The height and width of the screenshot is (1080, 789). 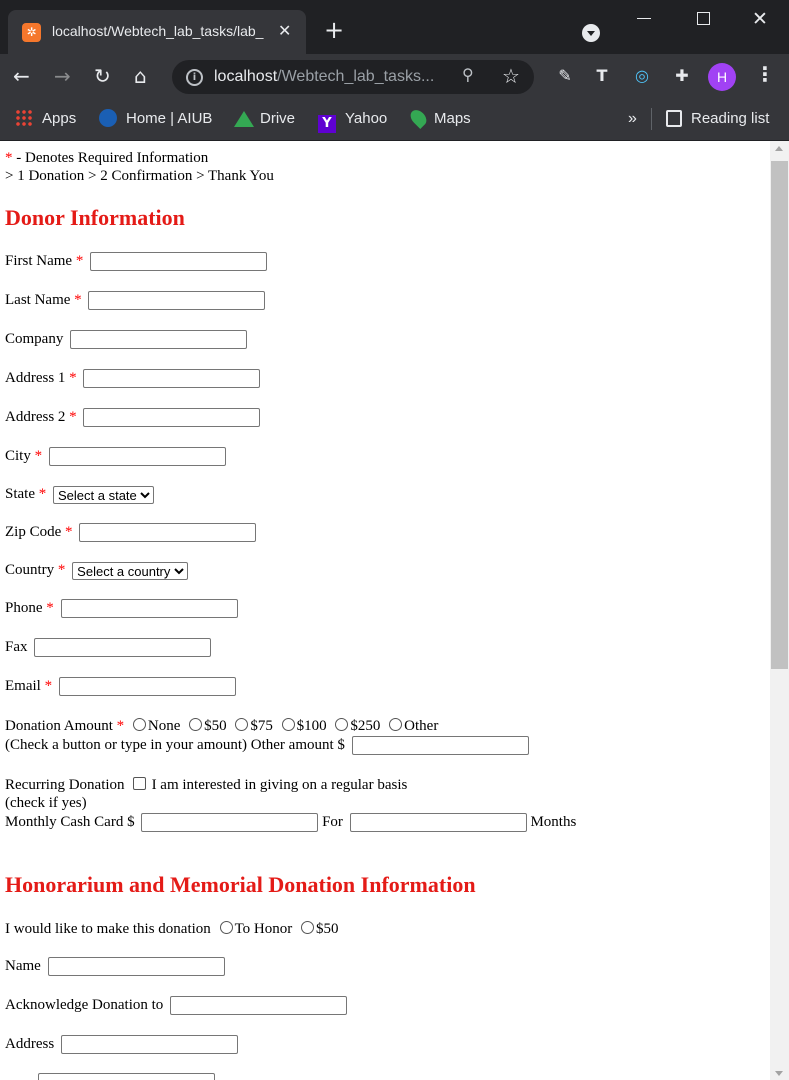 I want to click on address2-input, so click(x=172, y=418).